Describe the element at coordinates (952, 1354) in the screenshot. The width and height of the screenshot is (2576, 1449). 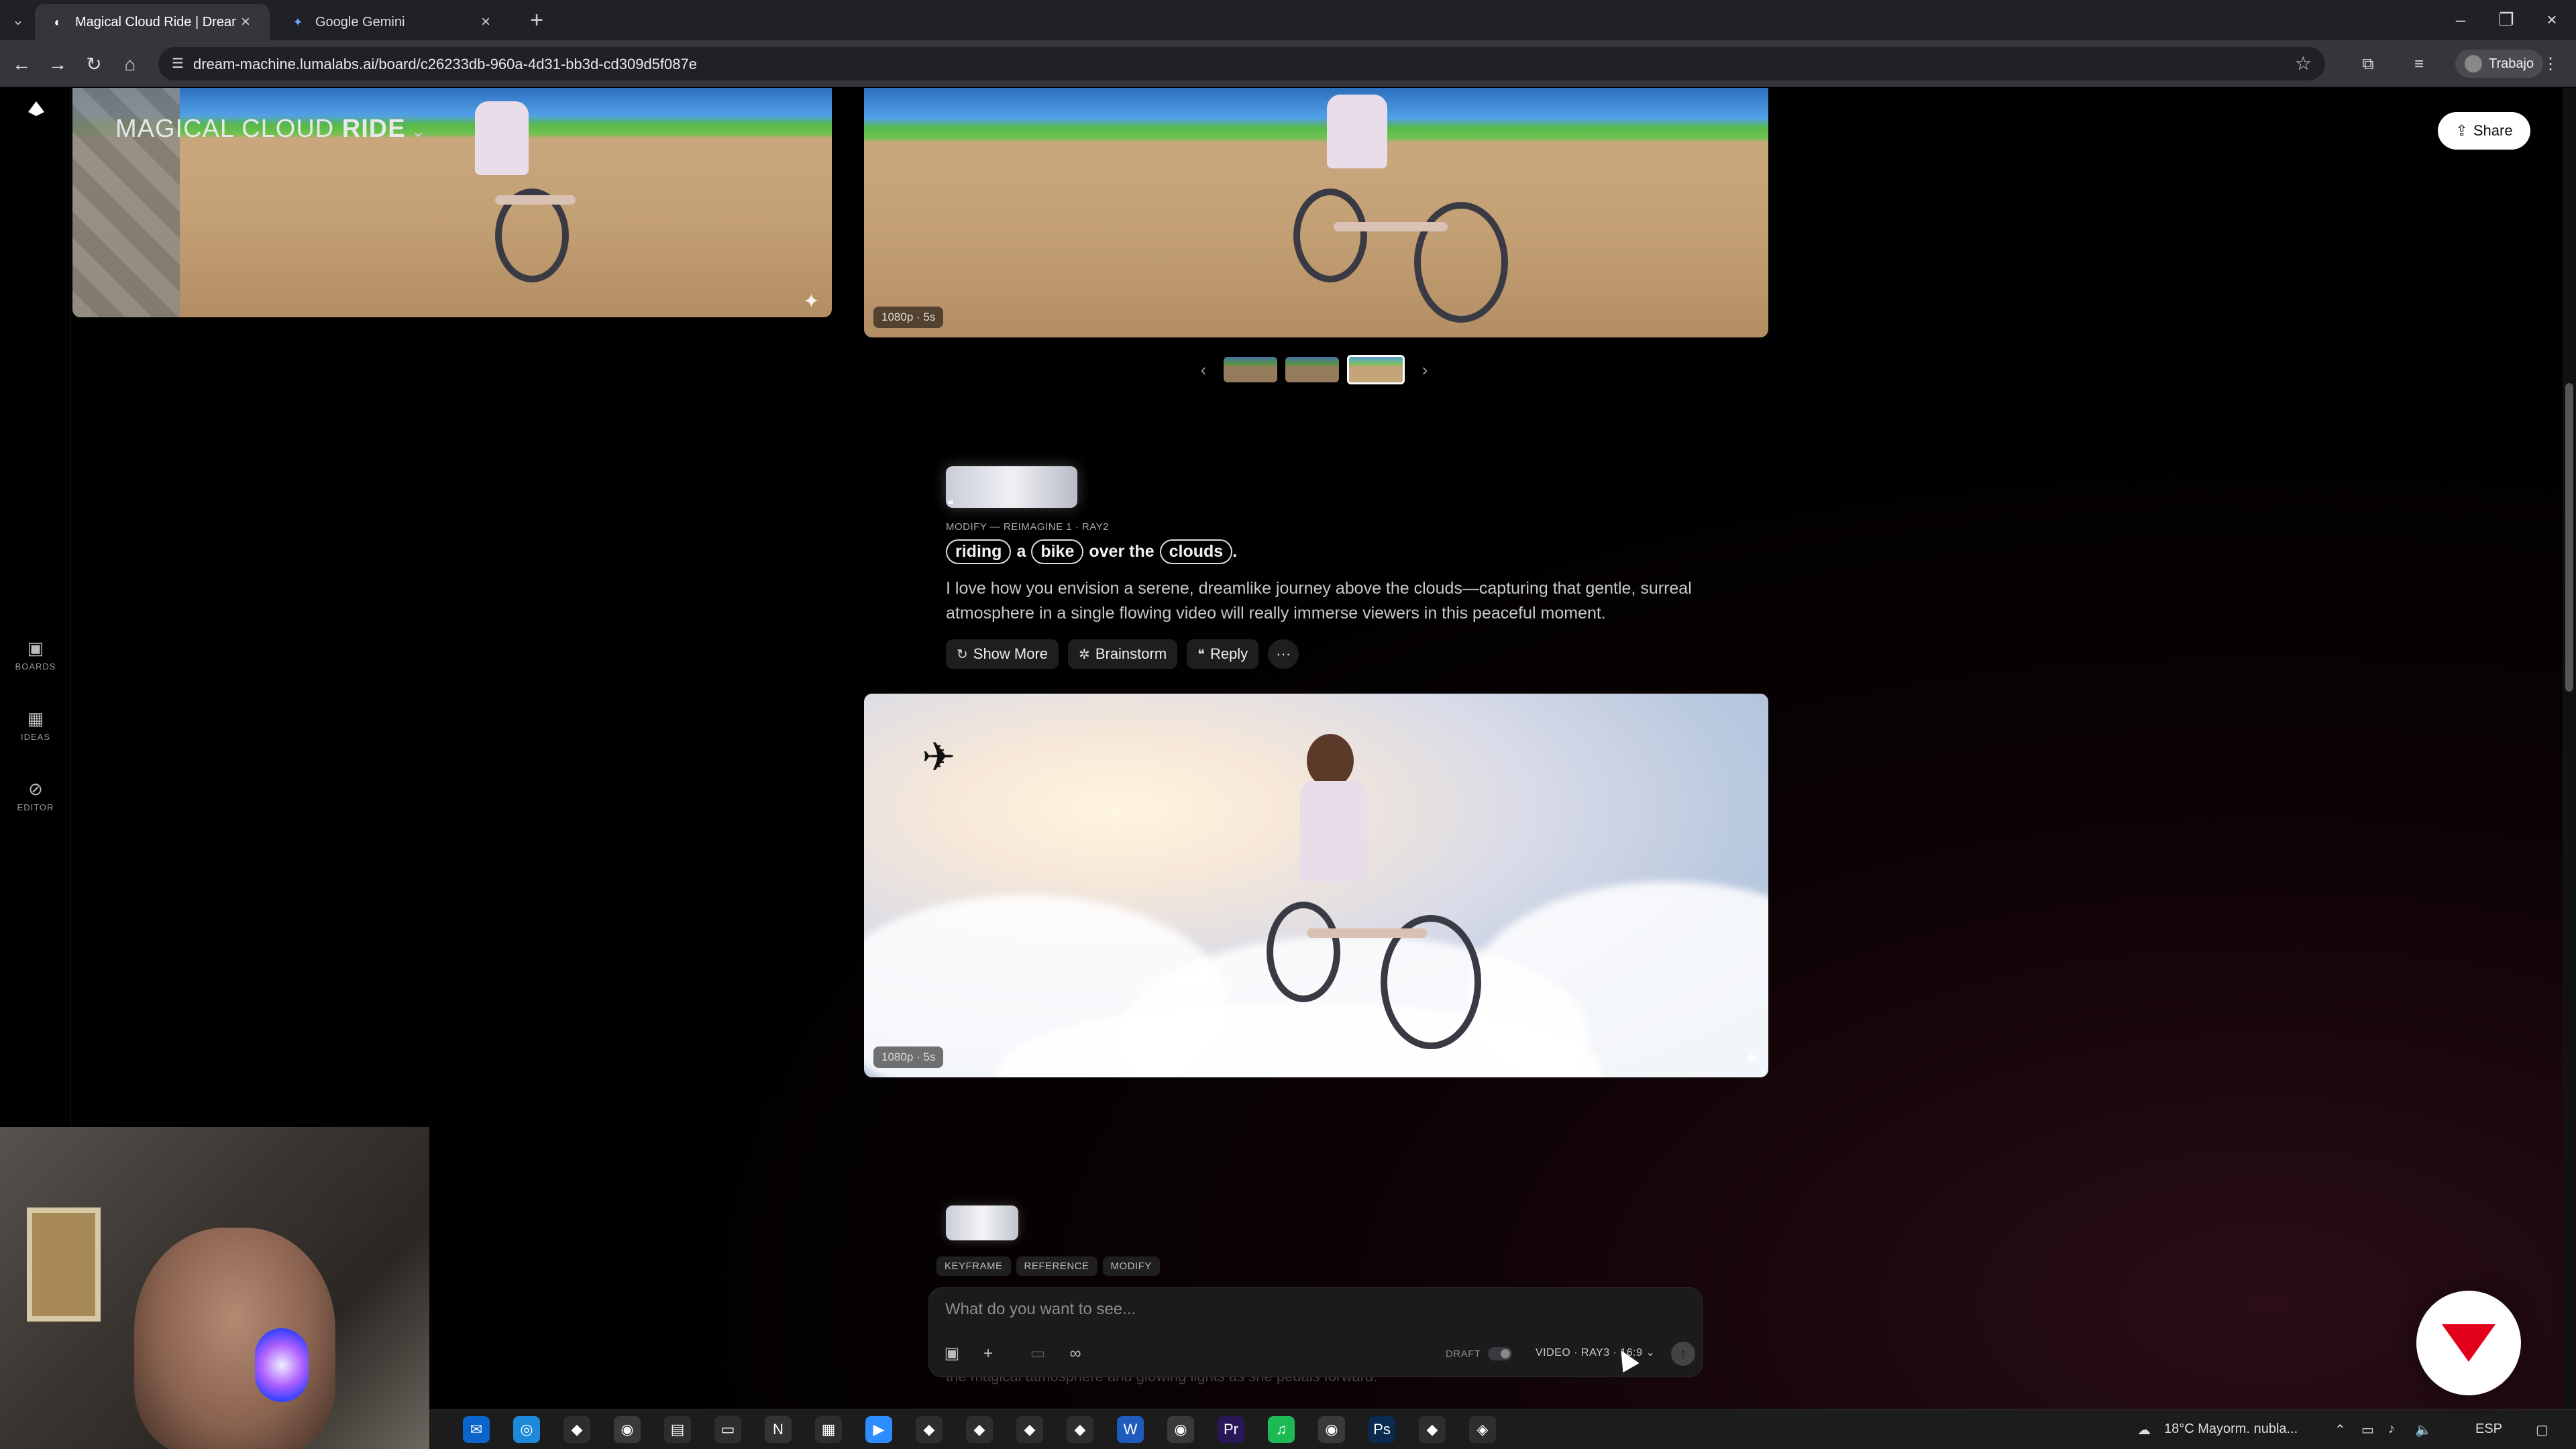
I see `image-upload-icon: ▣` at that location.